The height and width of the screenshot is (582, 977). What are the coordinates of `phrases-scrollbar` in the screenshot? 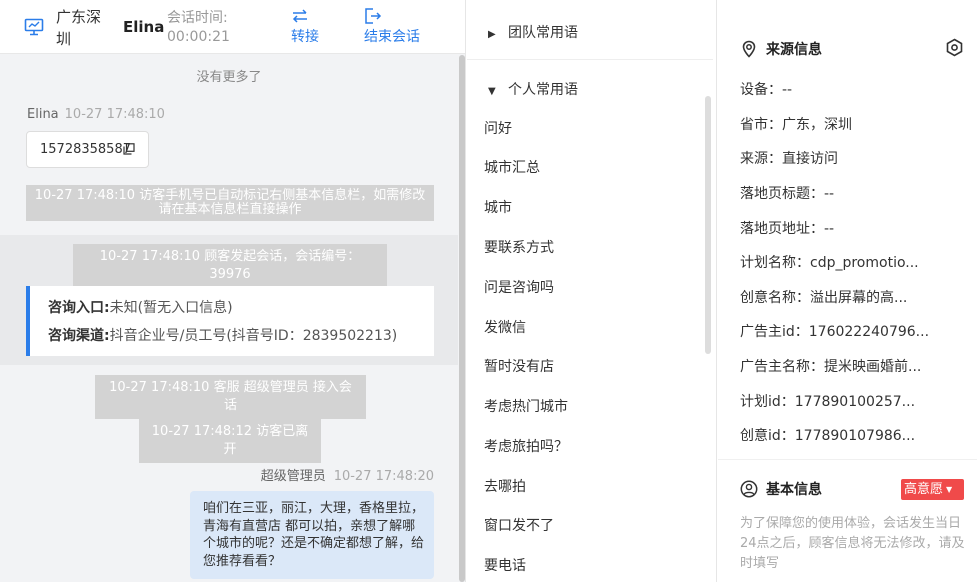 It's located at (708, 225).